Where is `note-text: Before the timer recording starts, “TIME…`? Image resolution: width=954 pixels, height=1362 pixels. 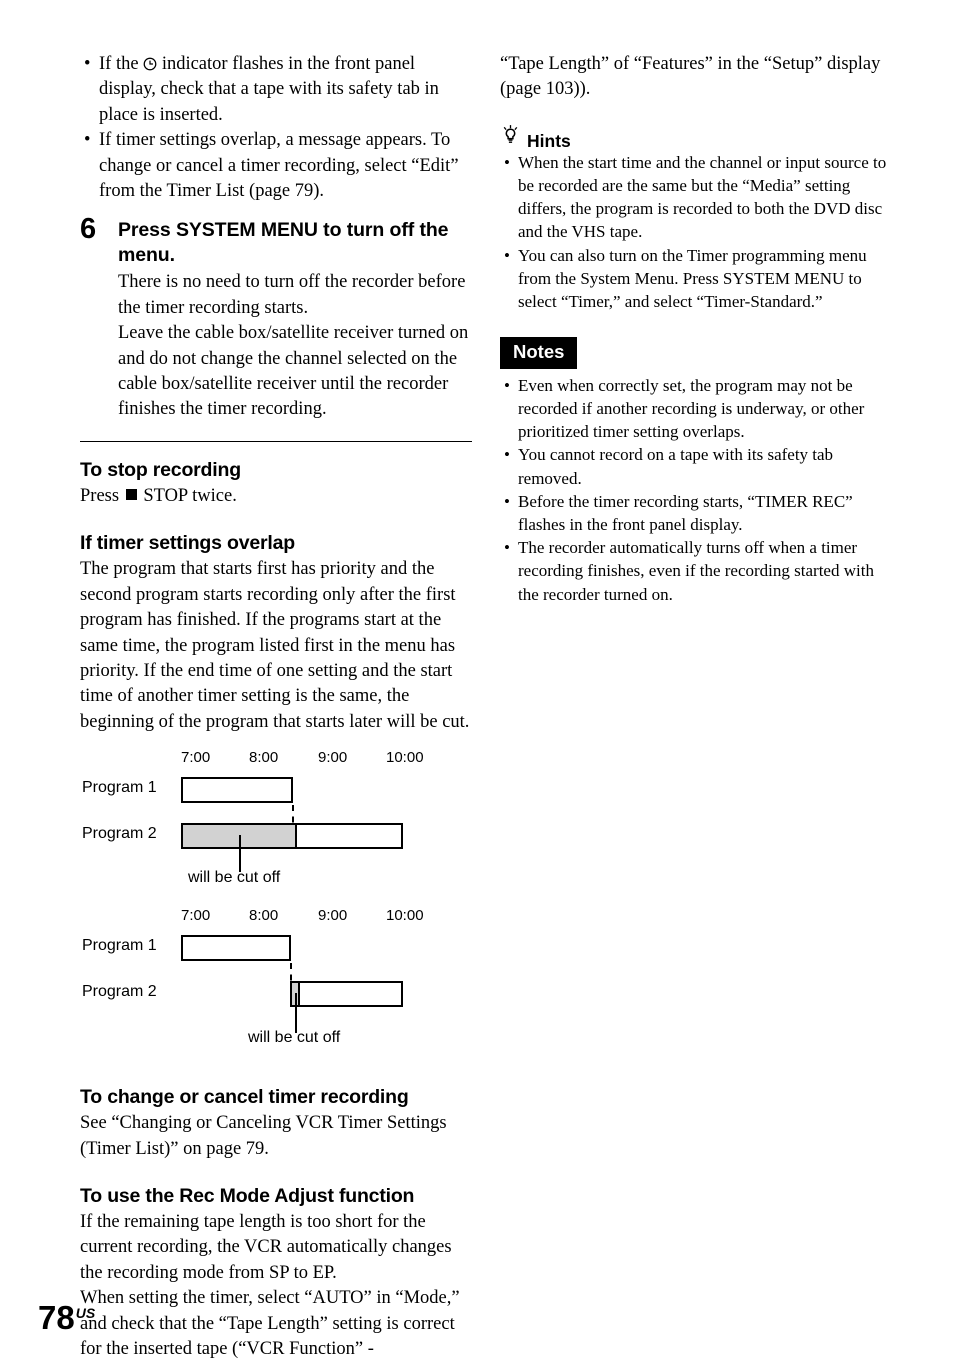
note-text: Before the timer recording starts, “TIME… is located at coordinates (685, 512).